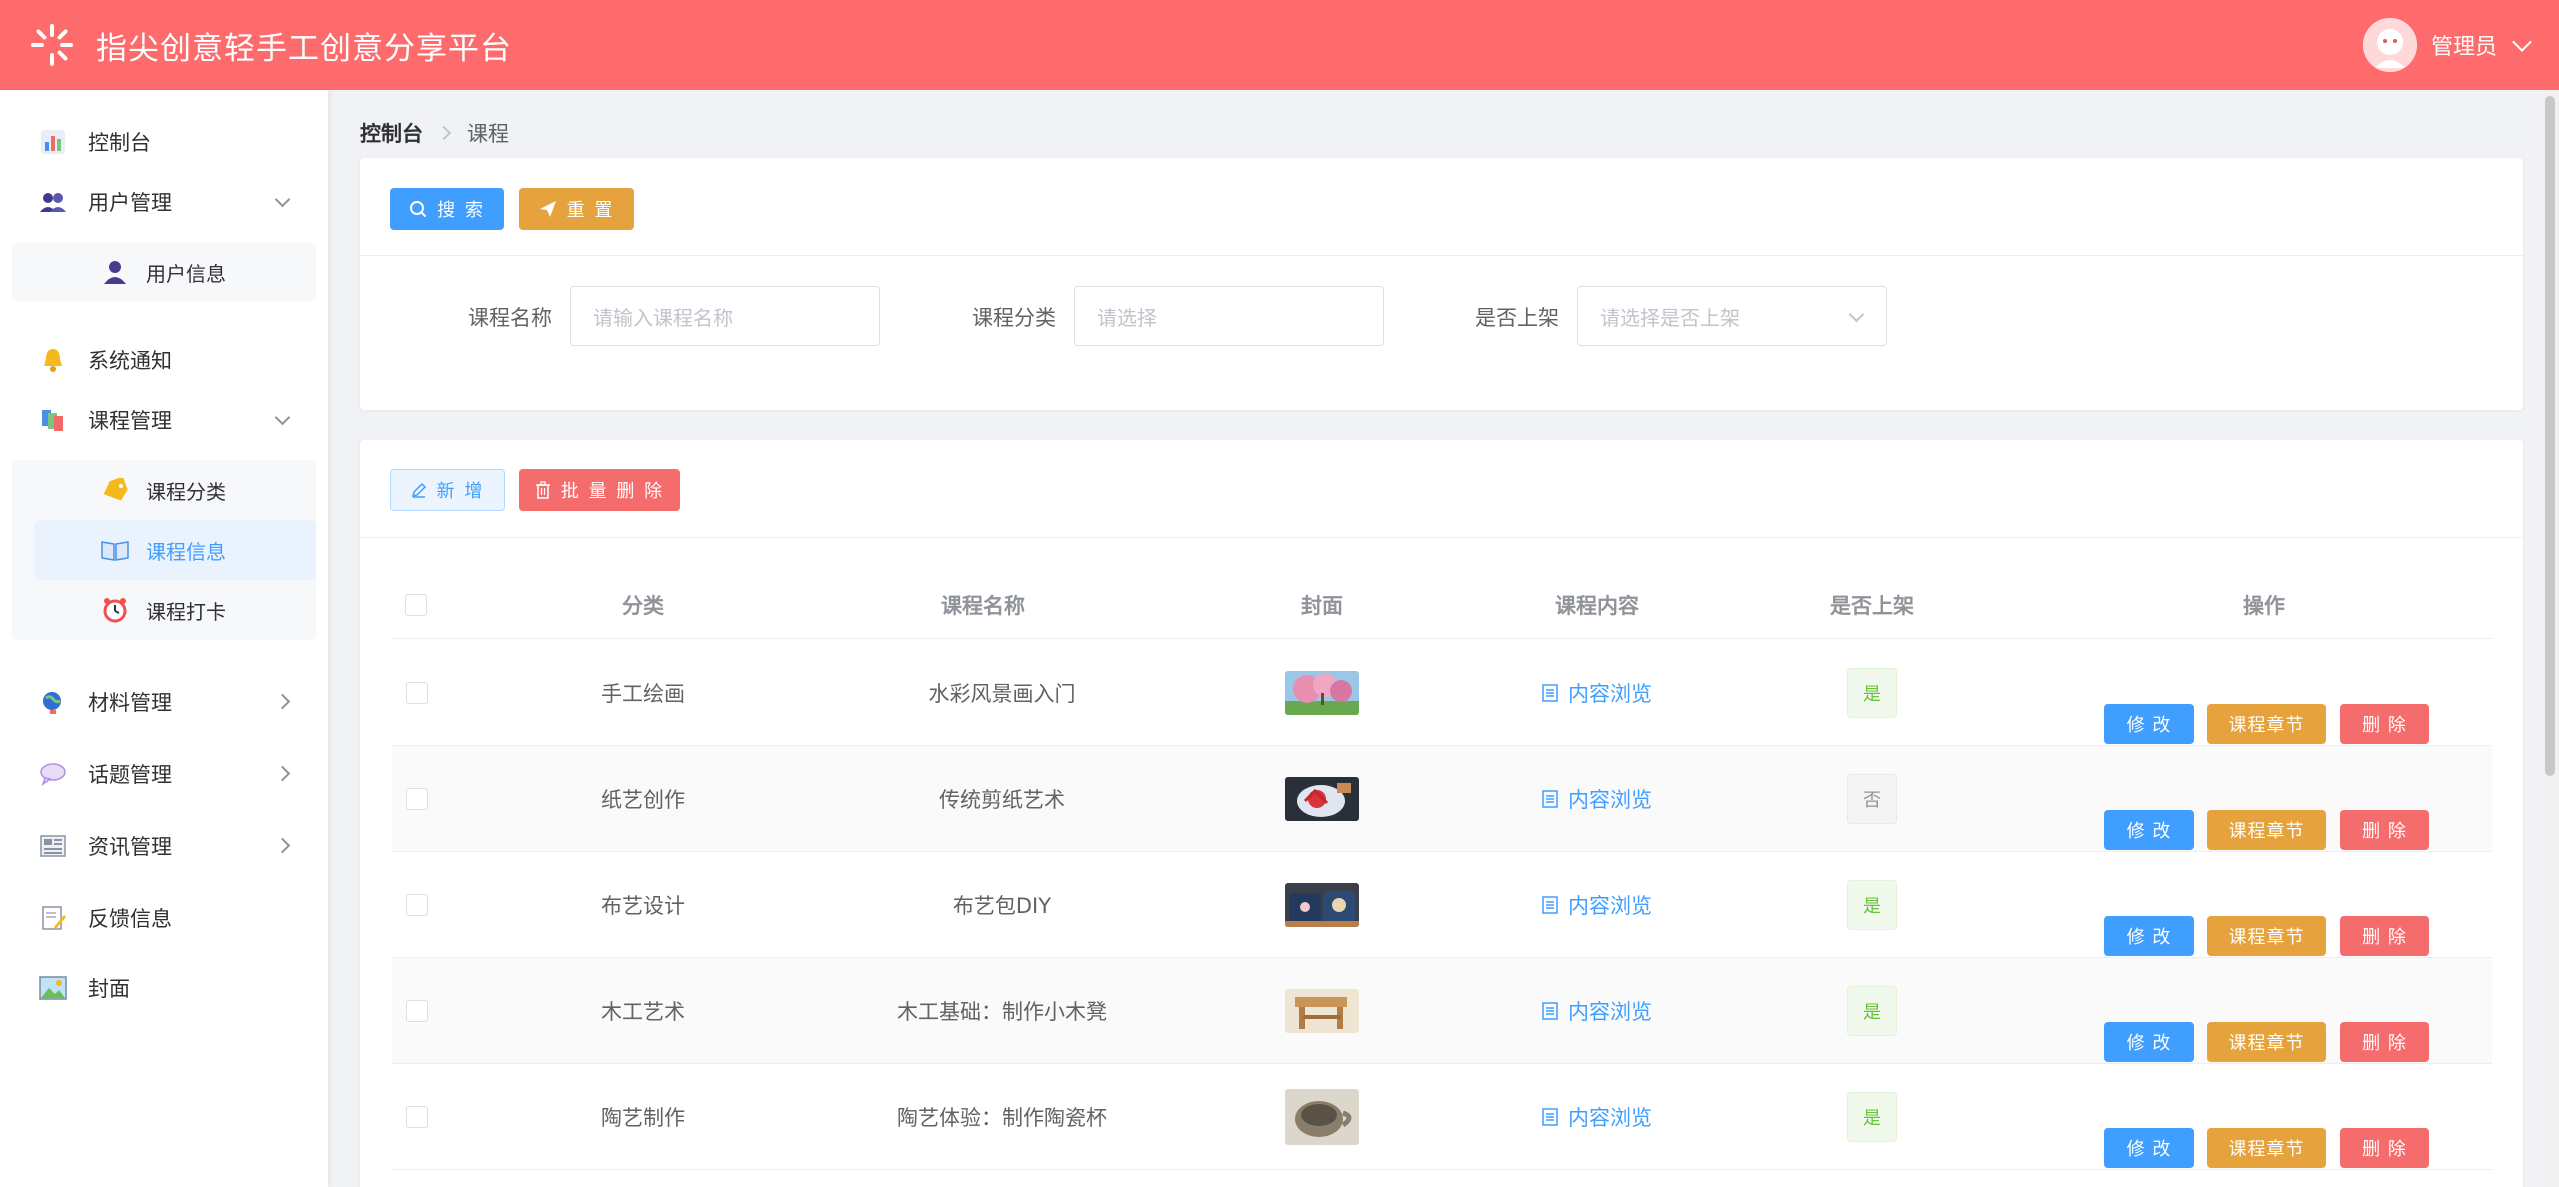 The height and width of the screenshot is (1187, 2559). Describe the element at coordinates (447, 490) in the screenshot. I see `add-button: 新 增` at that location.